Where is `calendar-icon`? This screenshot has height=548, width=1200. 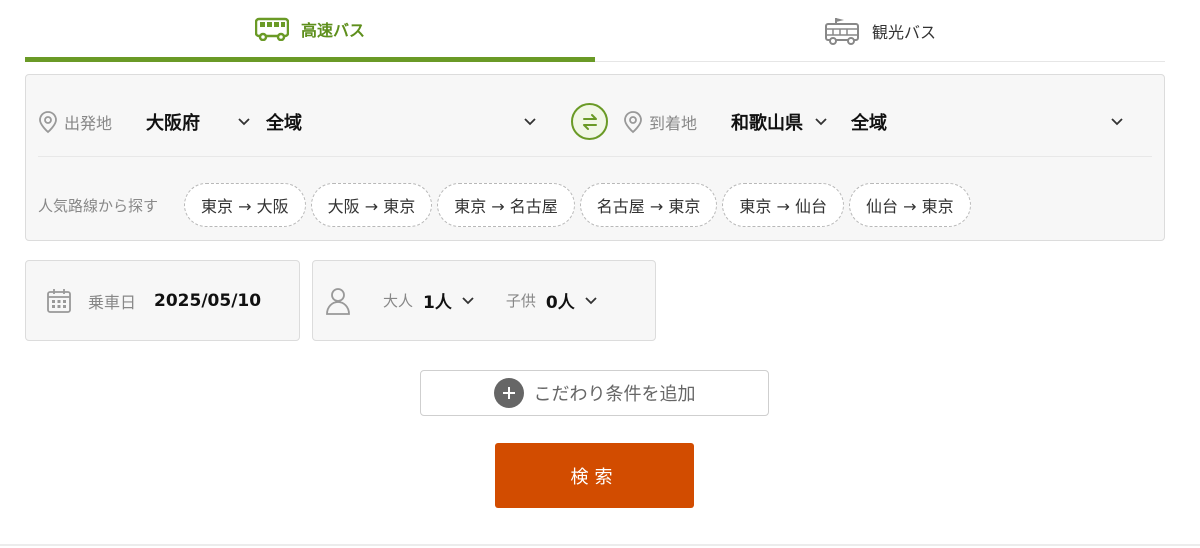 calendar-icon is located at coordinates (59, 301).